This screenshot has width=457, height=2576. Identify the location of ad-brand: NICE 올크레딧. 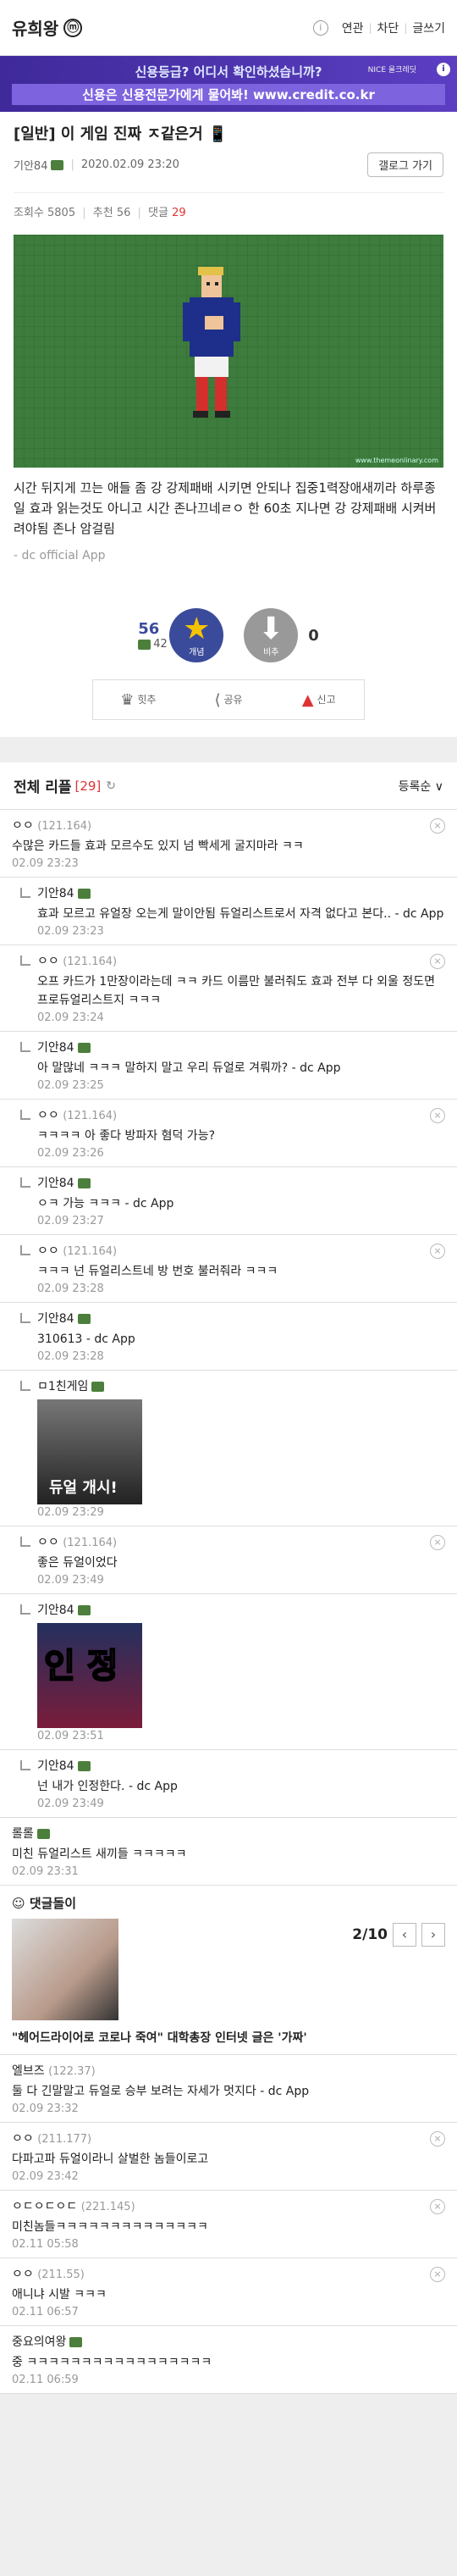
(391, 70).